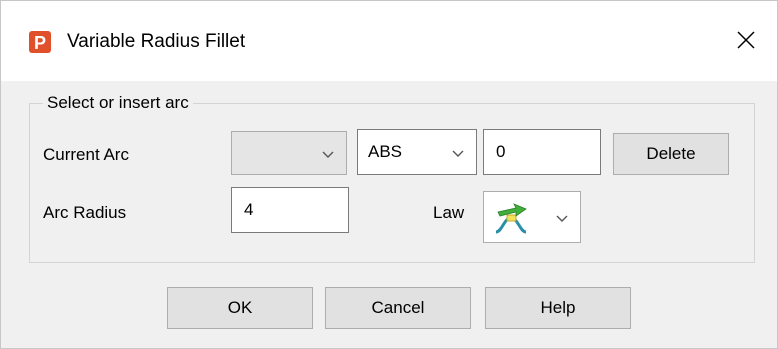  I want to click on groupbox-title: Select or insert arc, so click(118, 103).